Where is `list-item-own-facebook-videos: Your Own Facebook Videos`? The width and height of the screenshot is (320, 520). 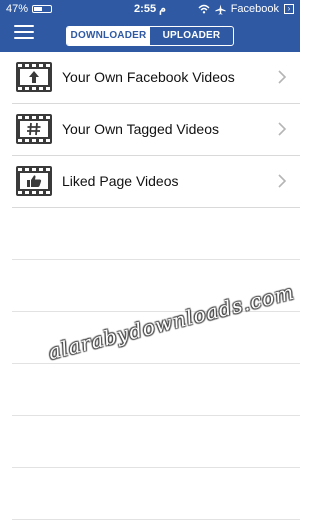 list-item-own-facebook-videos: Your Own Facebook Videos is located at coordinates (156, 78).